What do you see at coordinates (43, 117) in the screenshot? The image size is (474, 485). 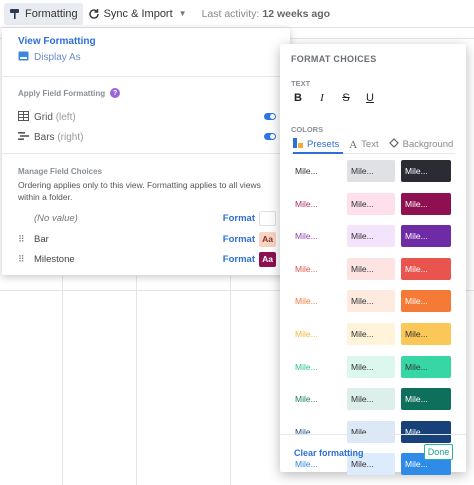 I see `grid-label: Grid` at bounding box center [43, 117].